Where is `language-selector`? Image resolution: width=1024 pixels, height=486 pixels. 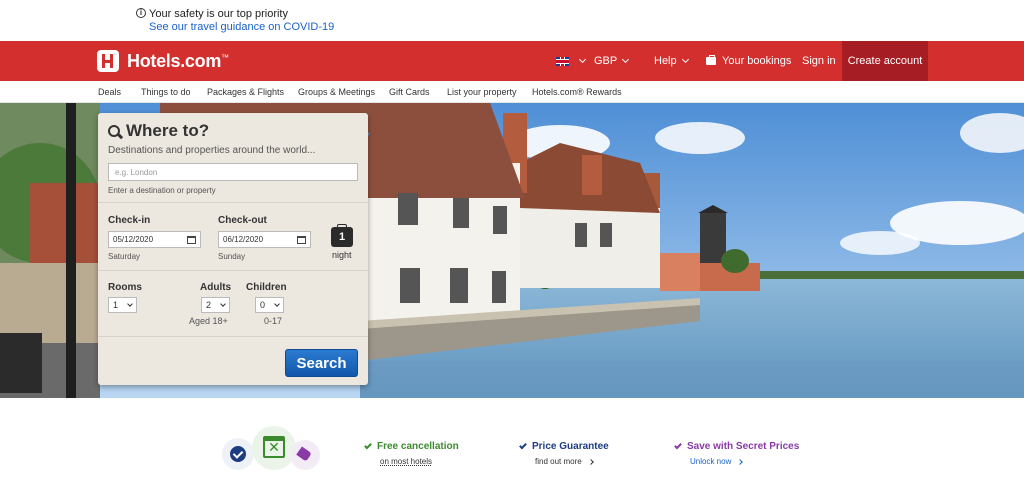 language-selector is located at coordinates (571, 61).